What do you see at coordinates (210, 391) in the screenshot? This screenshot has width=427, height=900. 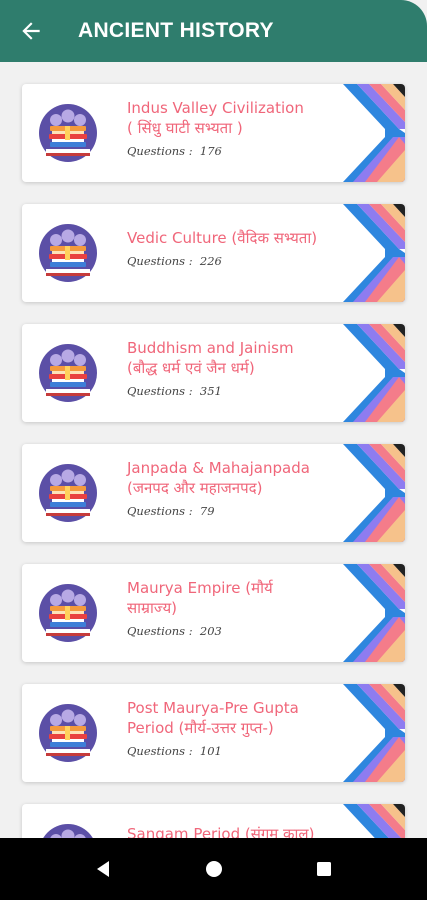 I see `question-count: 351` at bounding box center [210, 391].